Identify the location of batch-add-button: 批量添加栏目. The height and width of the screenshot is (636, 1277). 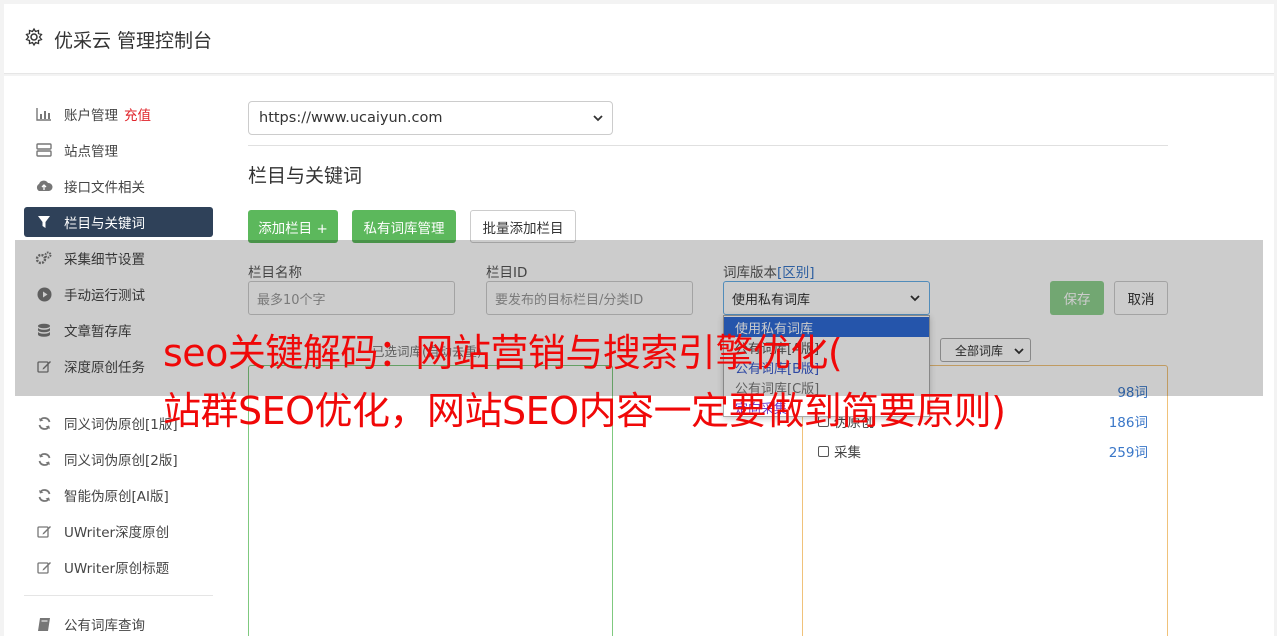
(523, 226).